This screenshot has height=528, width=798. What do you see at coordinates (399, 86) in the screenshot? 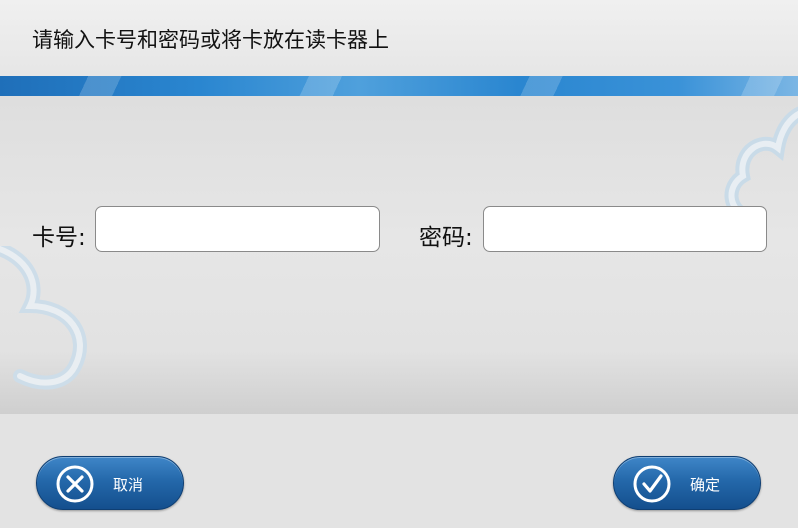
I see `header-stripe-sheen` at bounding box center [399, 86].